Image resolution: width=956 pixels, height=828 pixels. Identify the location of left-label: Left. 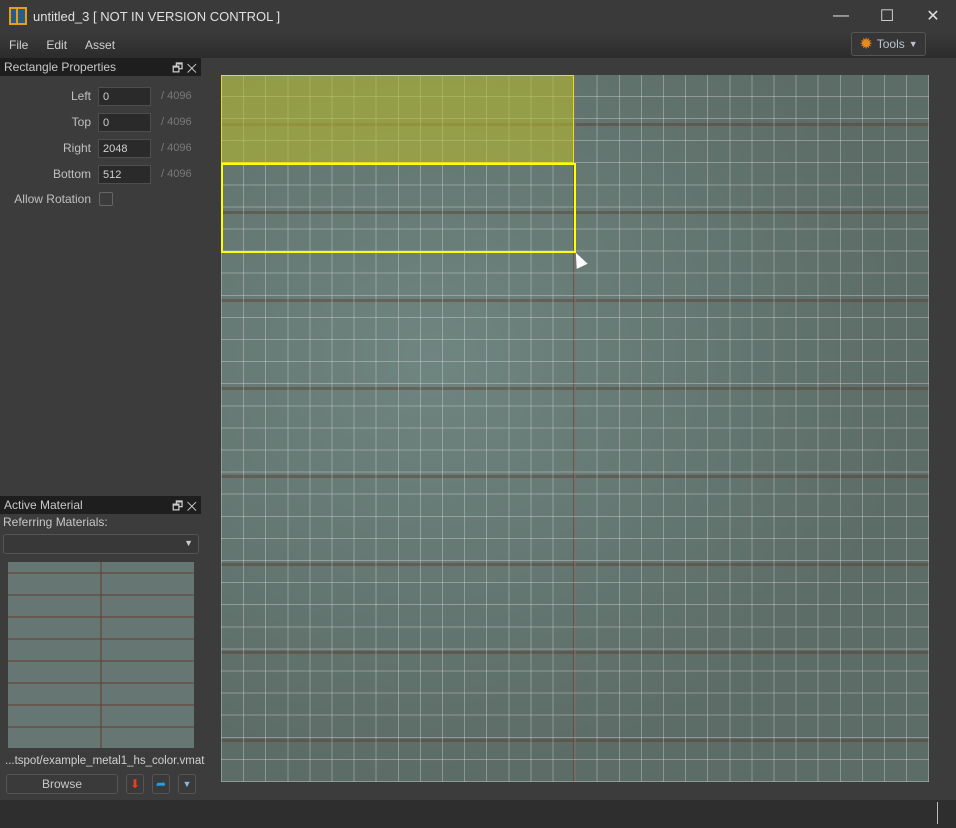
(80, 96).